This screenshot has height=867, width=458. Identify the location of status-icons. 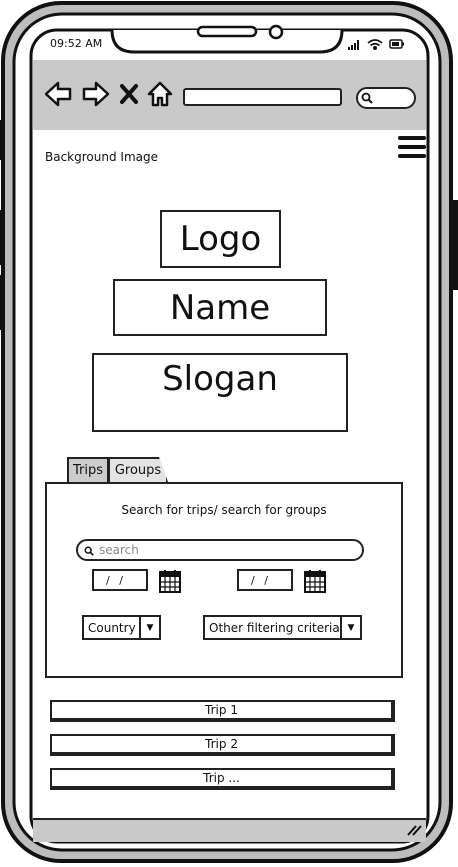
(376, 45).